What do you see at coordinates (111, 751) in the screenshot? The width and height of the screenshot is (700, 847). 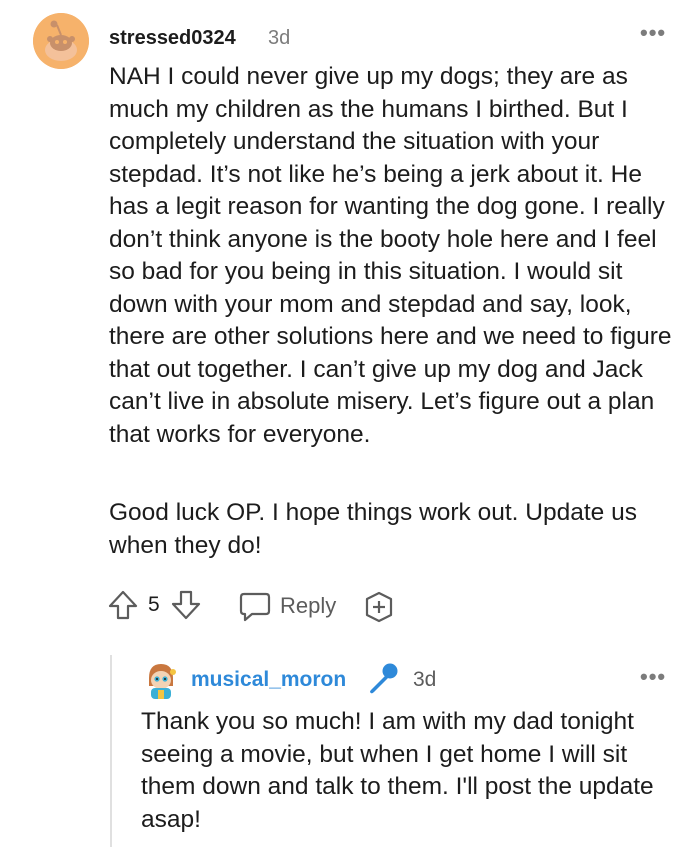 I see `thread-line` at bounding box center [111, 751].